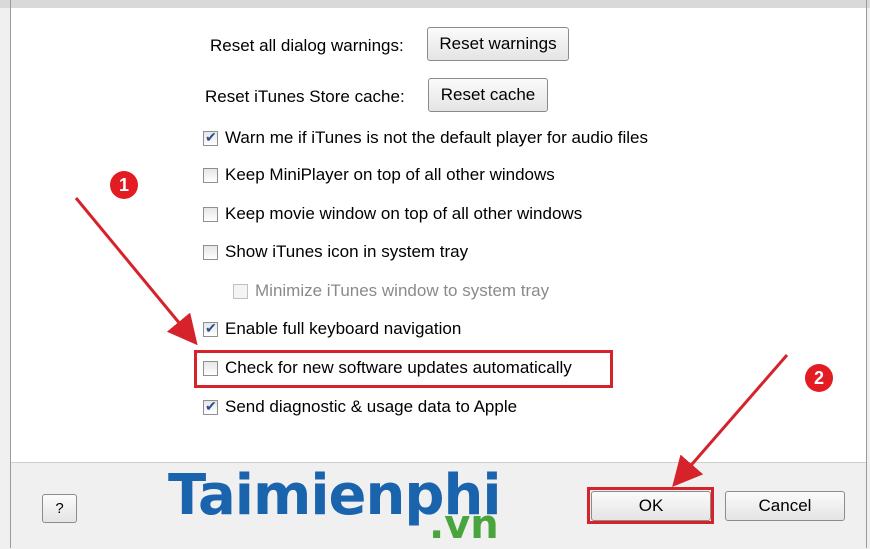  I want to click on arrow-to-ok-button, so click(730, 421).